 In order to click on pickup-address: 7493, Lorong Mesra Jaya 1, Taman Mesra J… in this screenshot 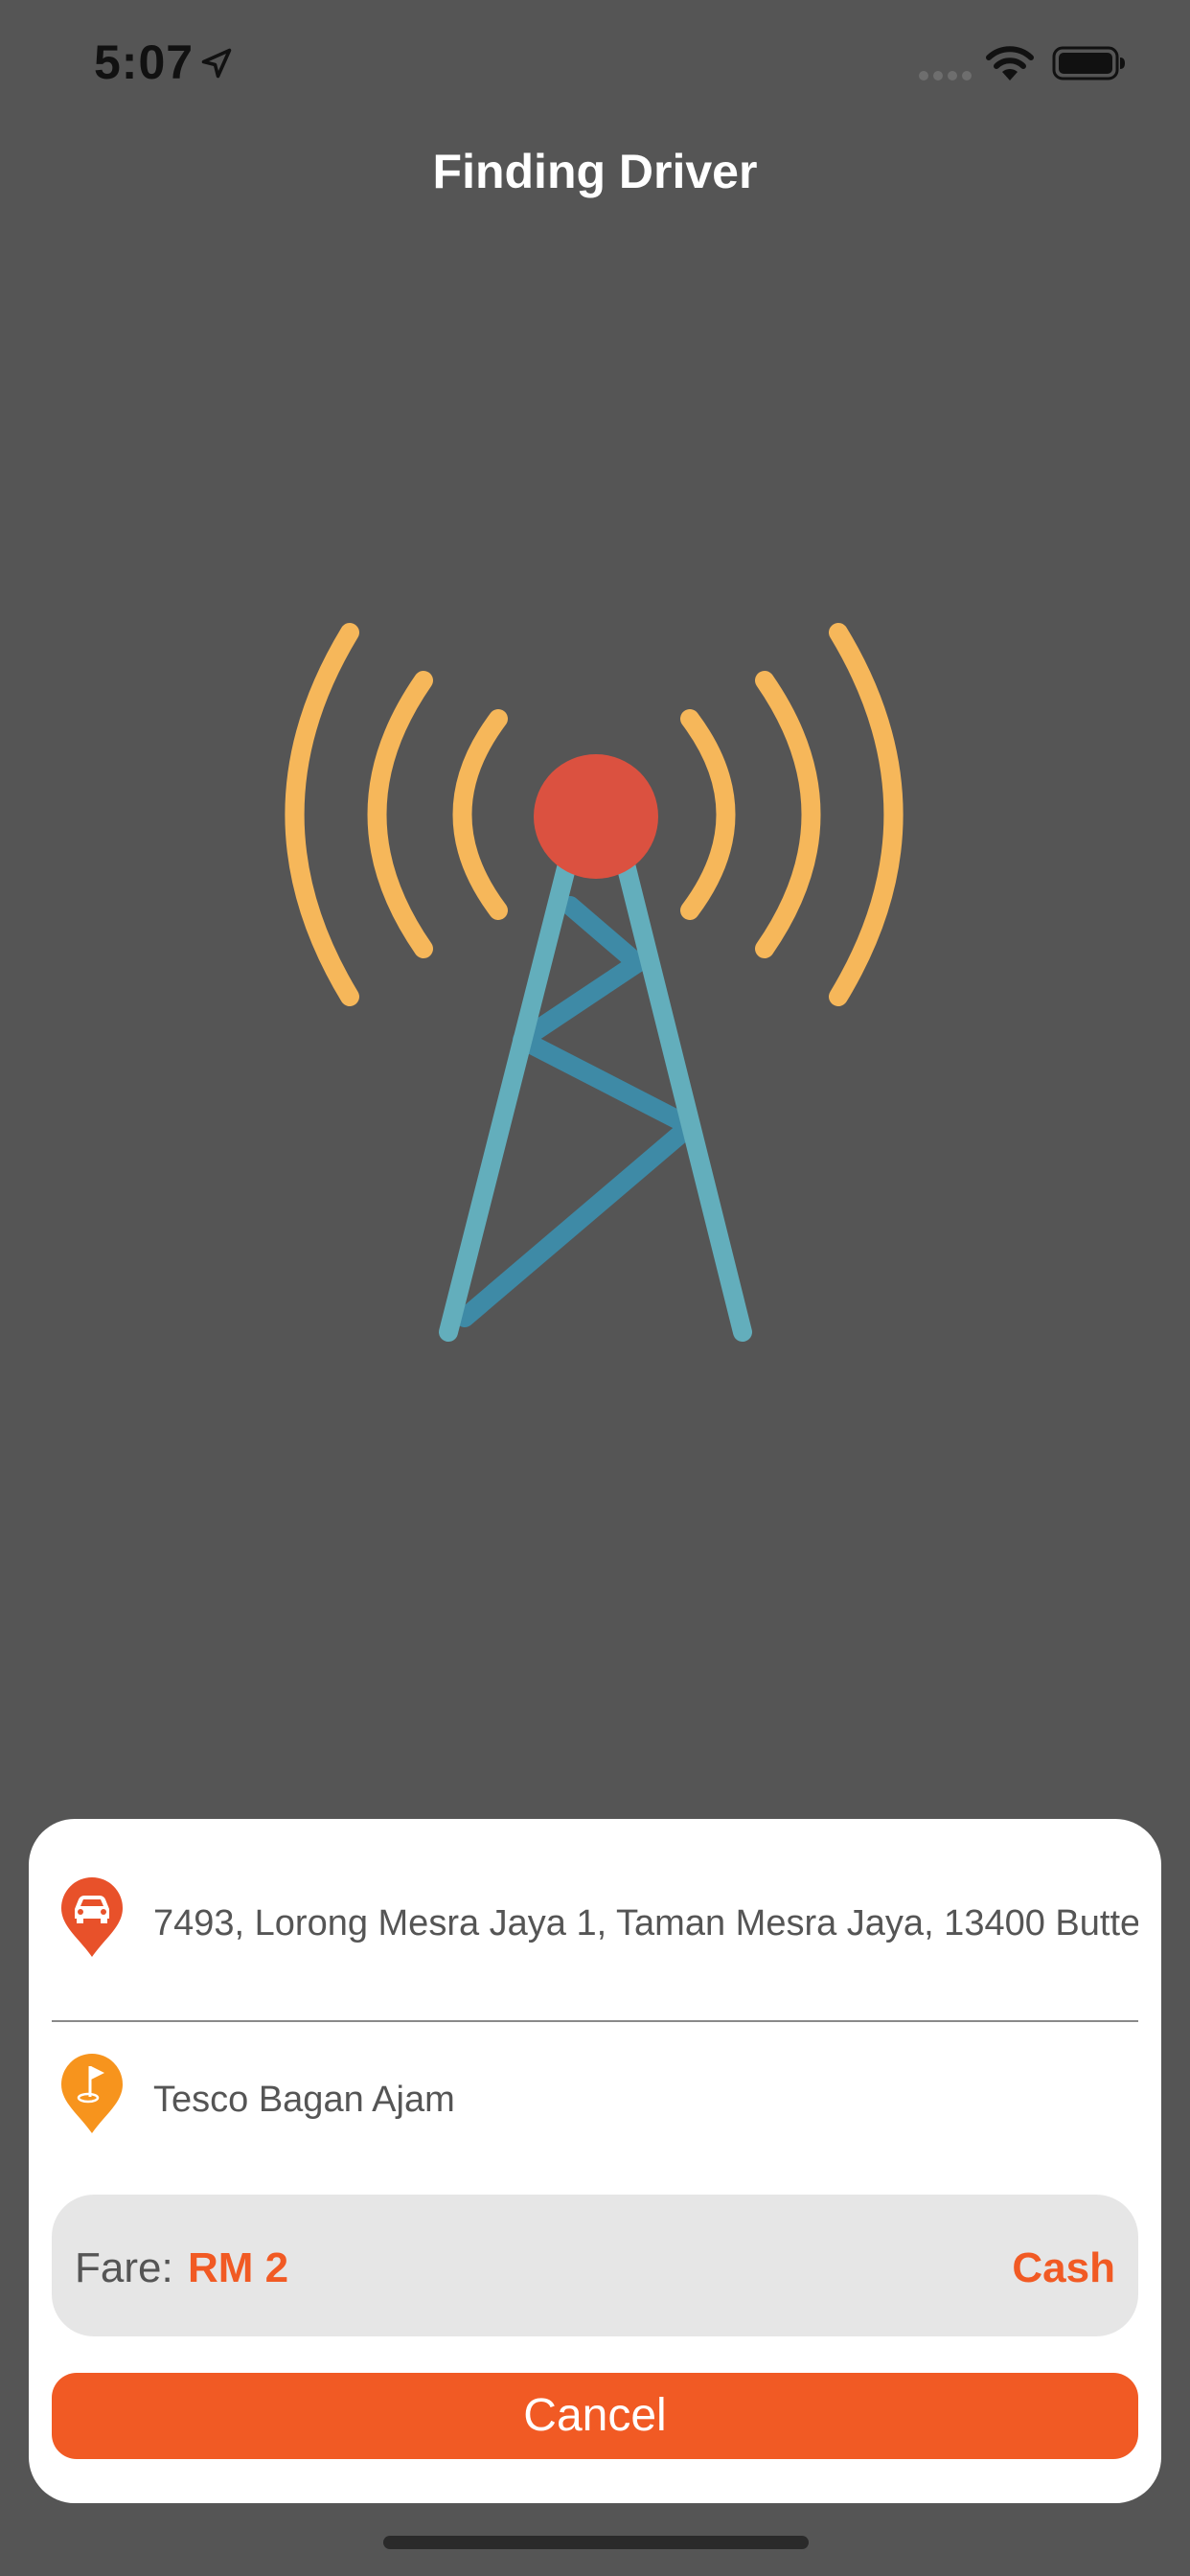, I will do `click(646, 1924)`.